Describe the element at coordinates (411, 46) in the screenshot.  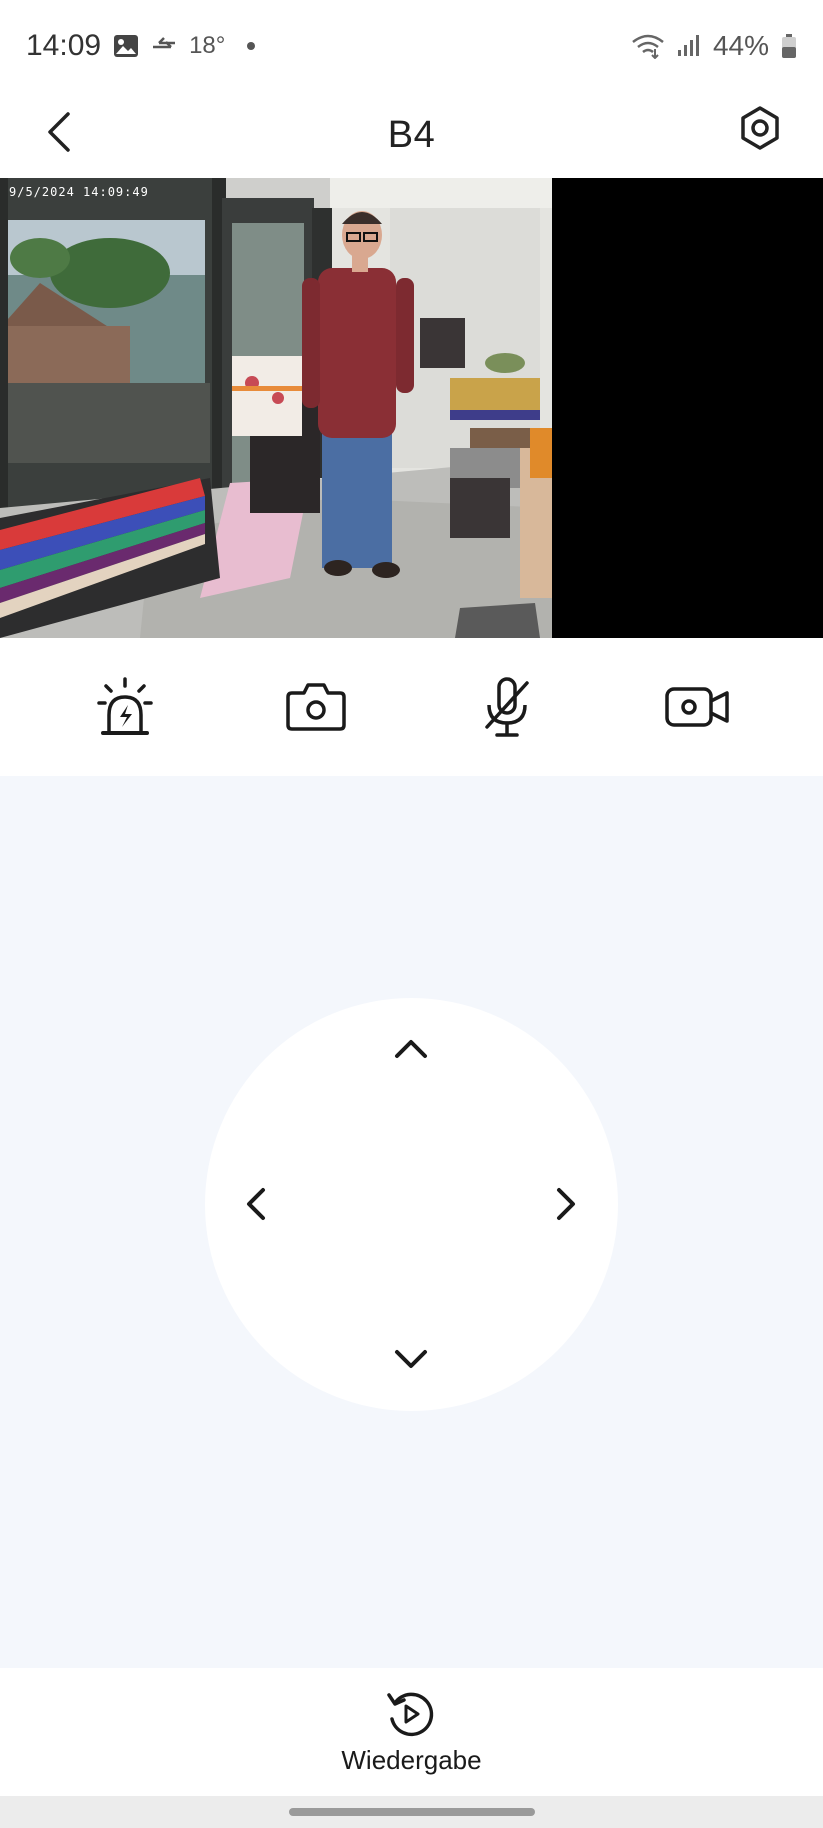
I see `status-bar: 14:09 18° 44%` at that location.